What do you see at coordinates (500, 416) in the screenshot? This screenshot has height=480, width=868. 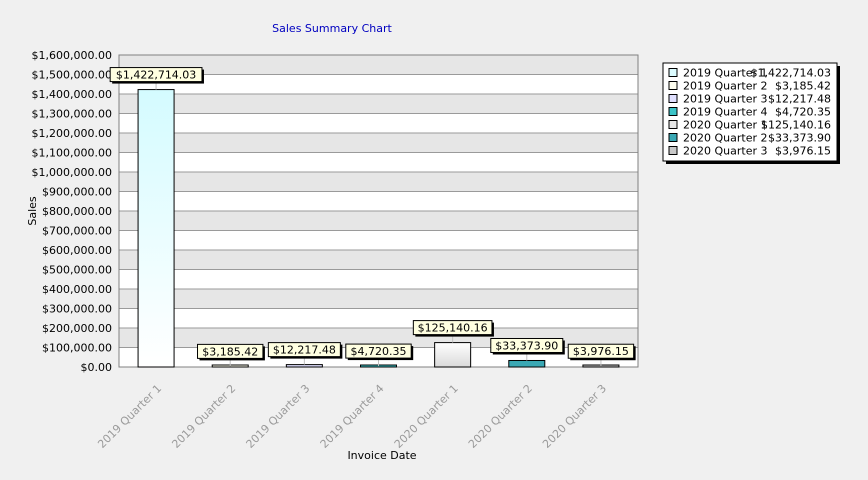 I see `x-tick-label: 2020 Quarter 2` at bounding box center [500, 416].